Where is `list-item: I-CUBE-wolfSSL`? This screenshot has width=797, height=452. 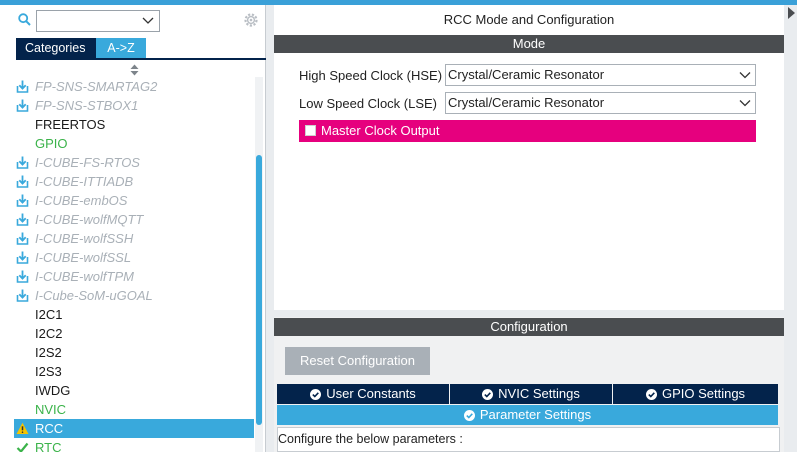 list-item: I-CUBE-wolfSSL is located at coordinates (134, 257).